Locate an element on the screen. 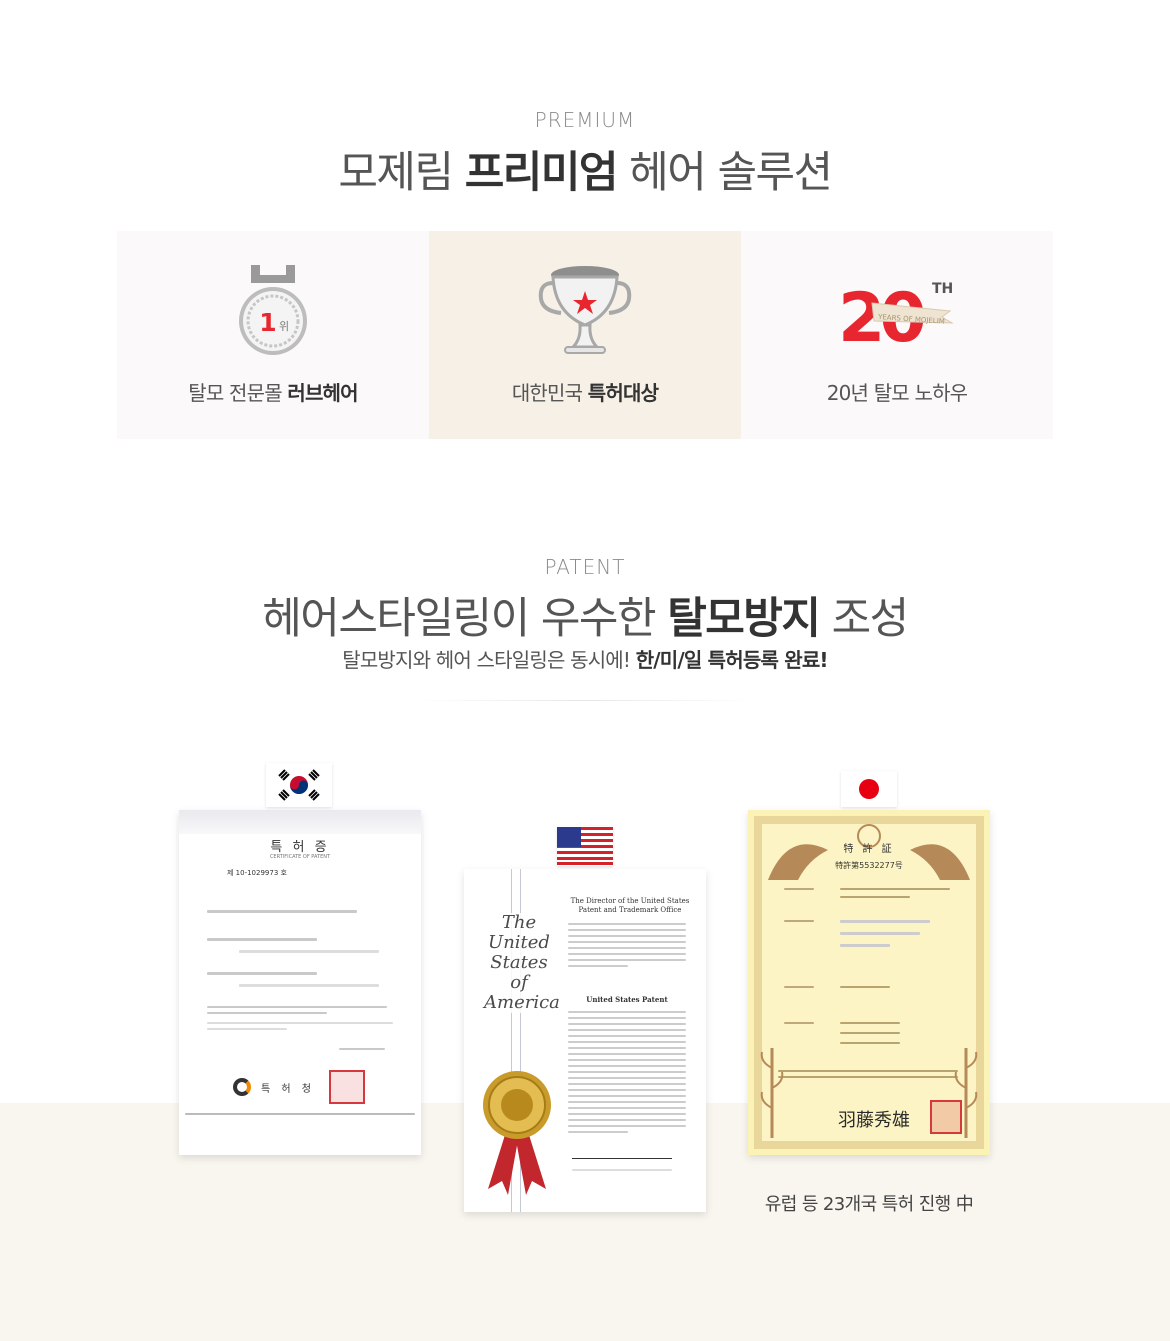  other-countries-note: 유럽 등 23개국 특허 진행 中 is located at coordinates (869, 1204).